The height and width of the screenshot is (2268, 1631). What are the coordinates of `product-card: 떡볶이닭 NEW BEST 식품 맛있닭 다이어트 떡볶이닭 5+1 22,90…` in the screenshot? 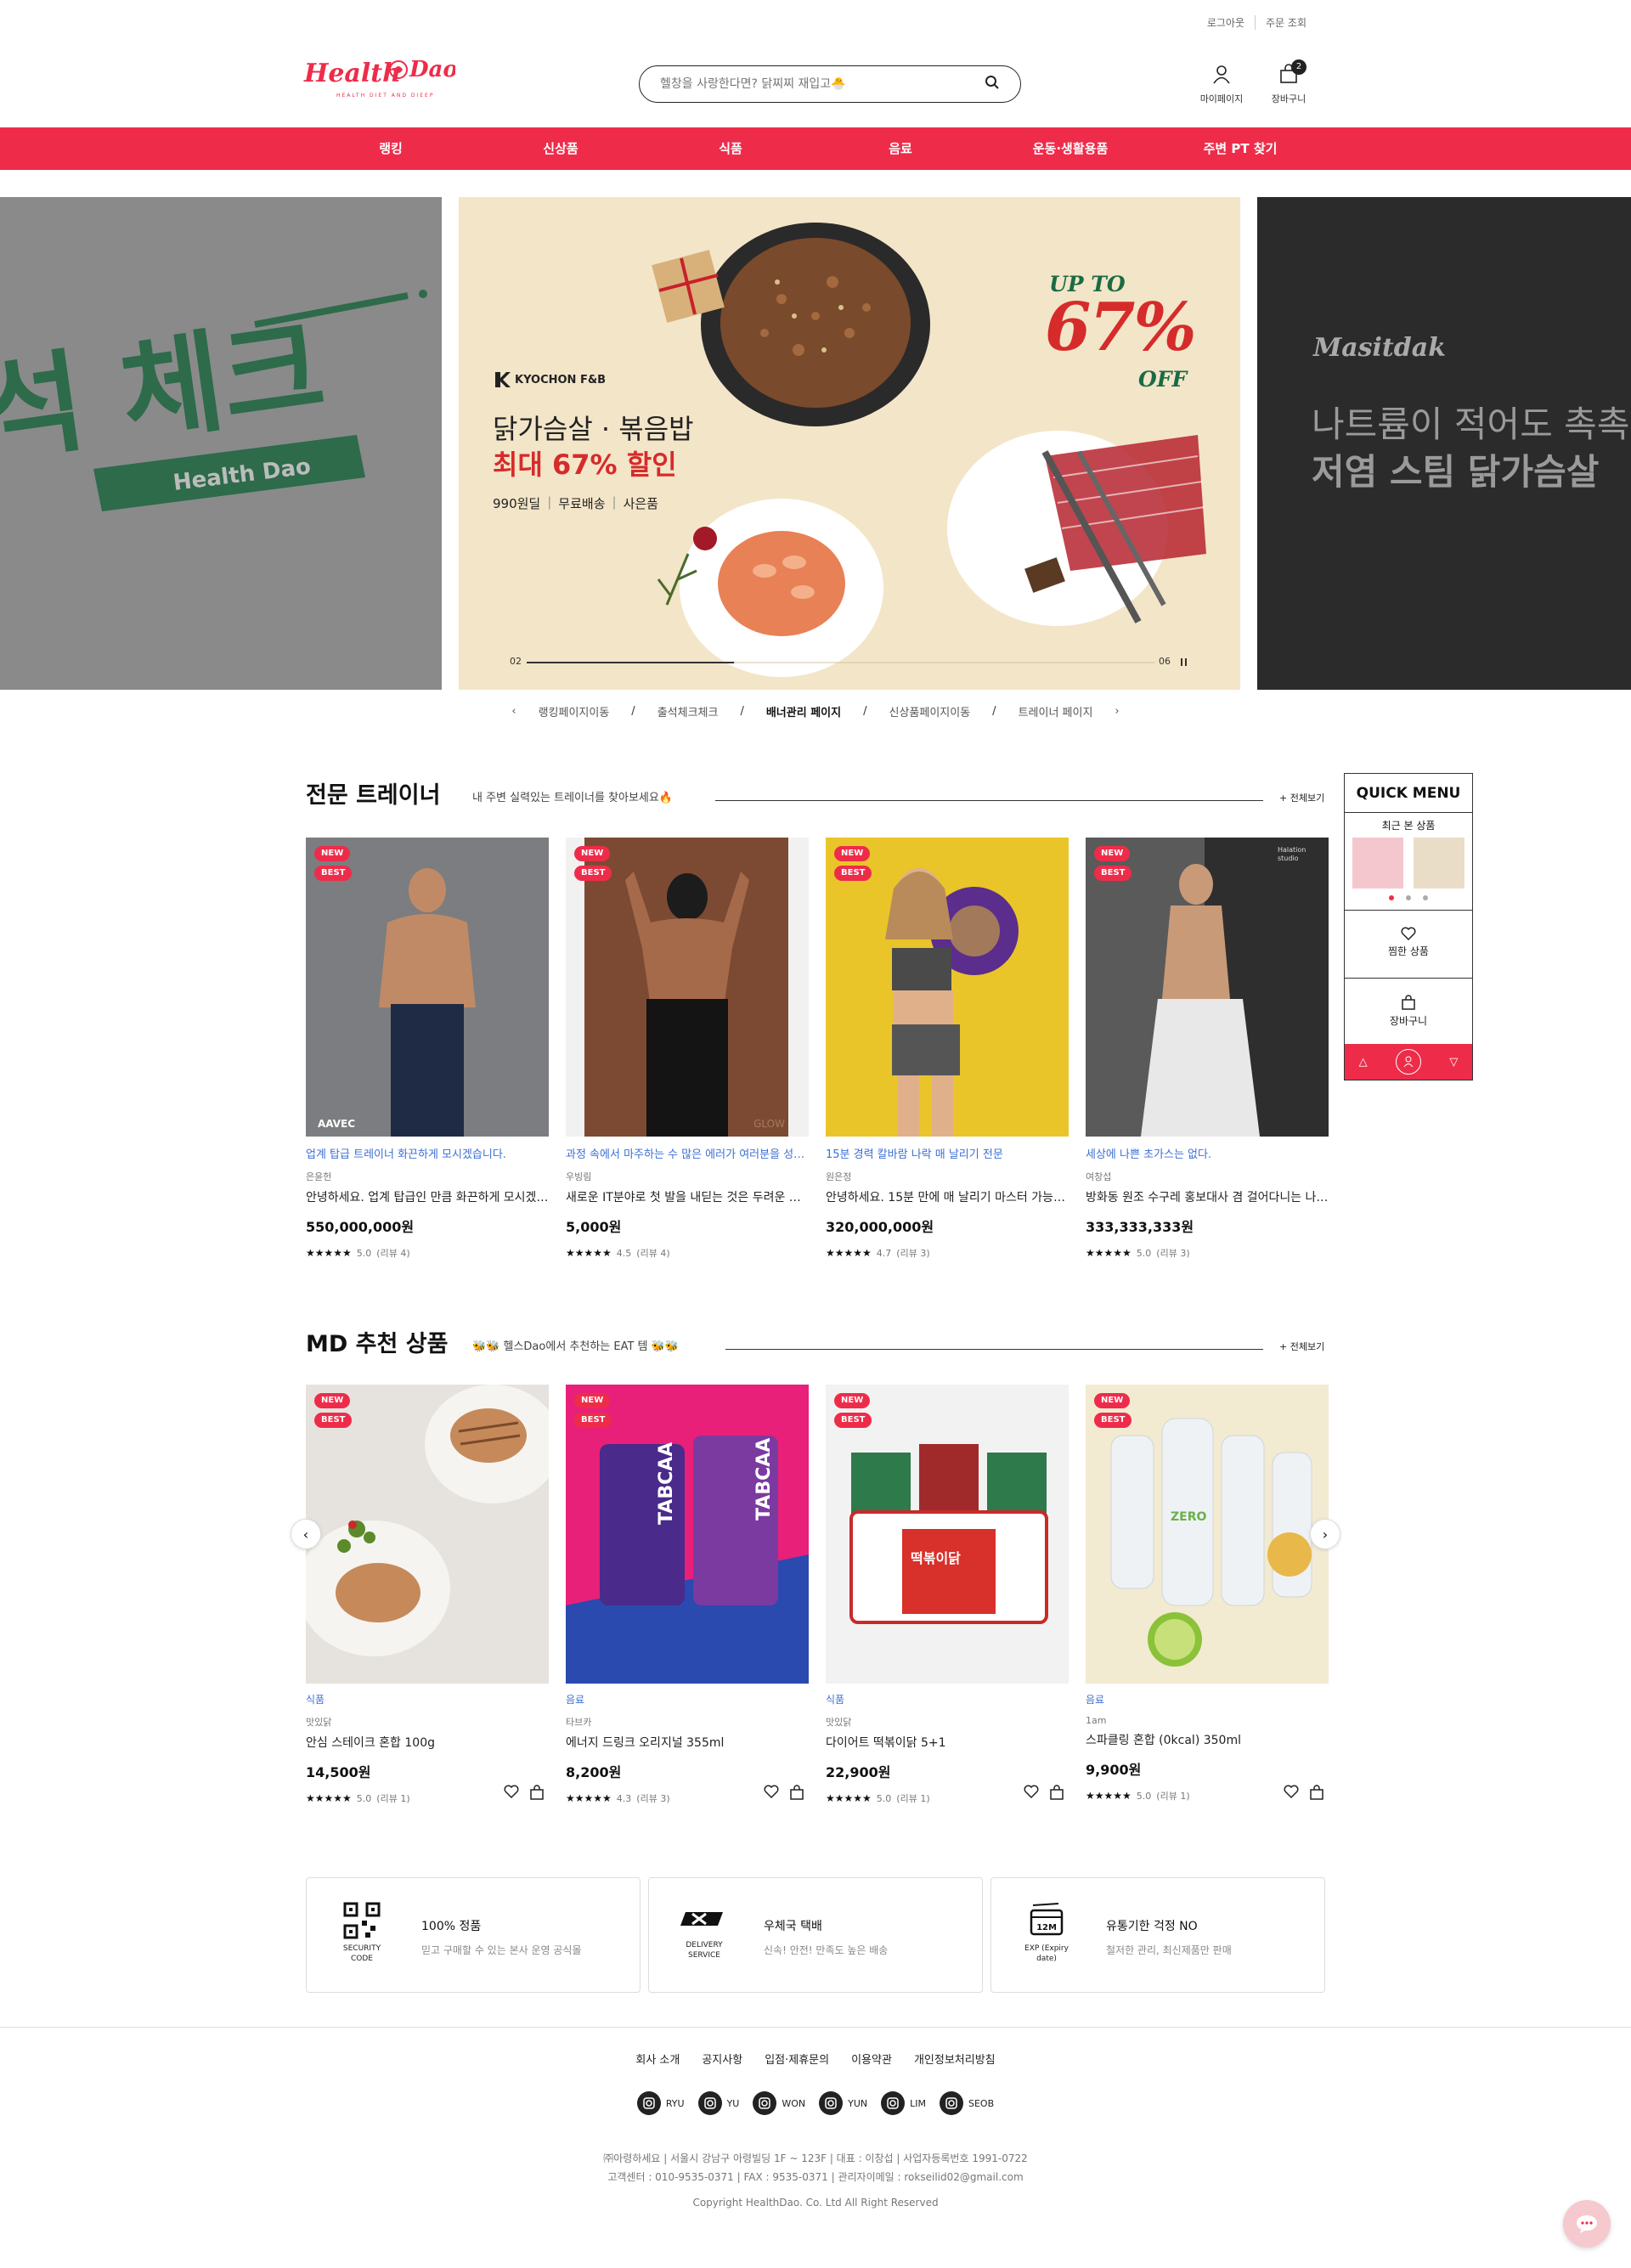 It's located at (947, 1594).